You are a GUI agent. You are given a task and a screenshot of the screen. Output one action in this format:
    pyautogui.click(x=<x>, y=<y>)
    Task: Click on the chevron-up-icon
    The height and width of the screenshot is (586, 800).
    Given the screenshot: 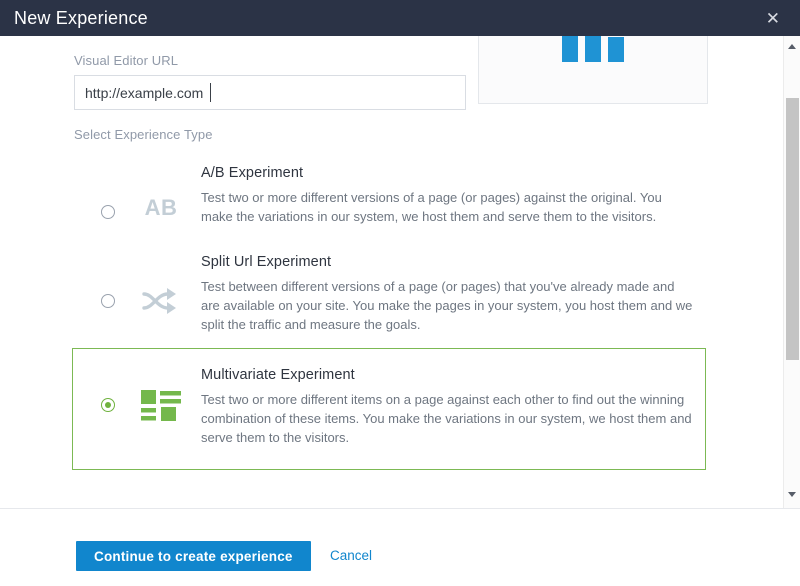 What is the action you would take?
    pyautogui.click(x=792, y=46)
    